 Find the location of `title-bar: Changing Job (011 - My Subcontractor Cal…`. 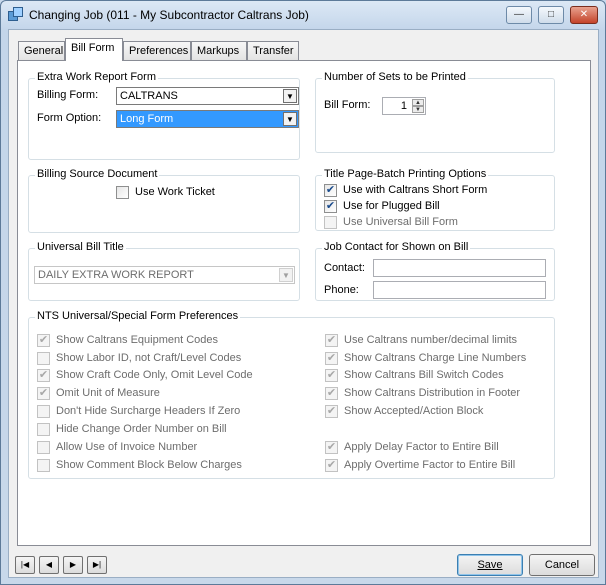

title-bar: Changing Job (011 - My Subcontractor Cal… is located at coordinates (303, 15).